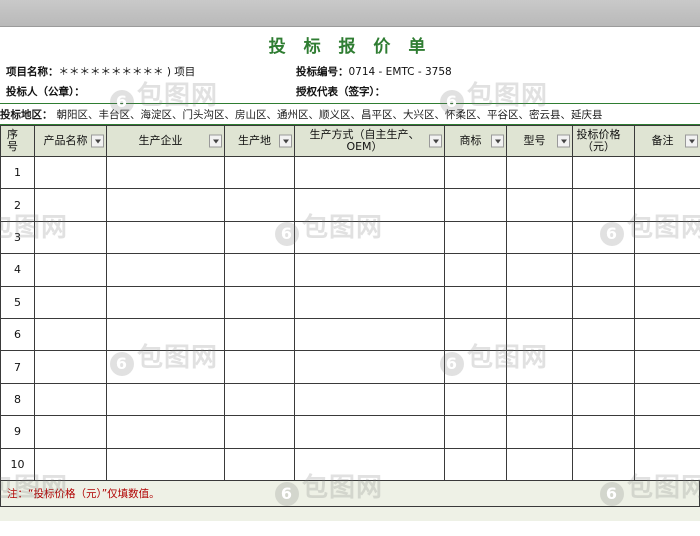 The width and height of the screenshot is (700, 536). What do you see at coordinates (17, 367) in the screenshot?
I see `cell-index: 7` at bounding box center [17, 367].